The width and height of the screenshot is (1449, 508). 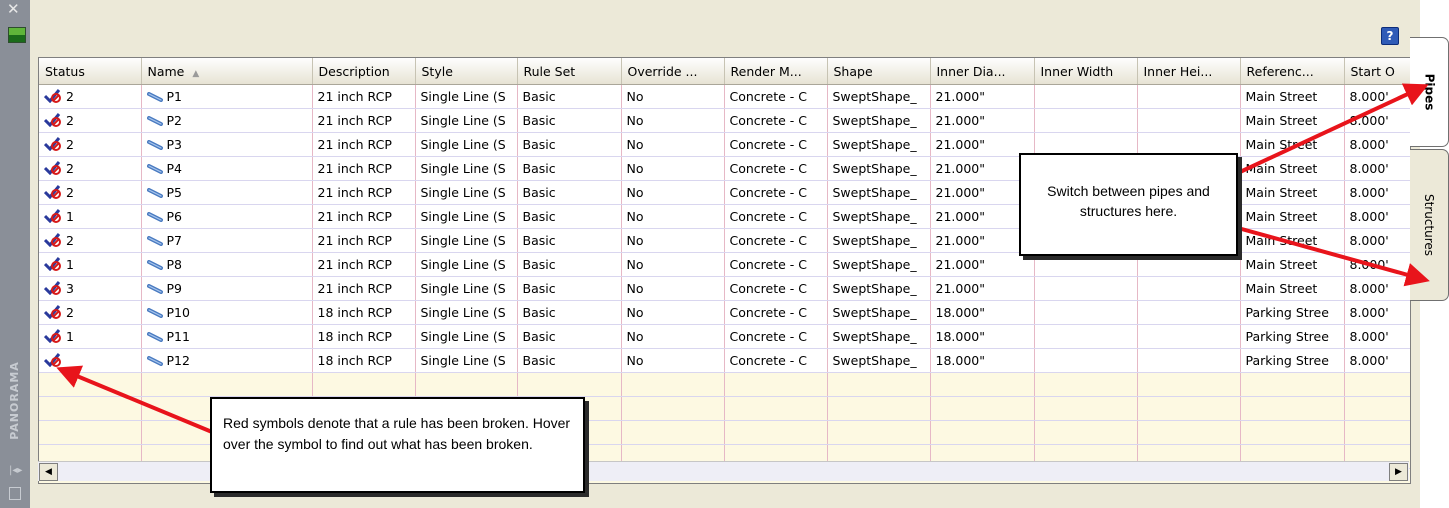 What do you see at coordinates (879, 71) in the screenshot?
I see `column-header: Shape` at bounding box center [879, 71].